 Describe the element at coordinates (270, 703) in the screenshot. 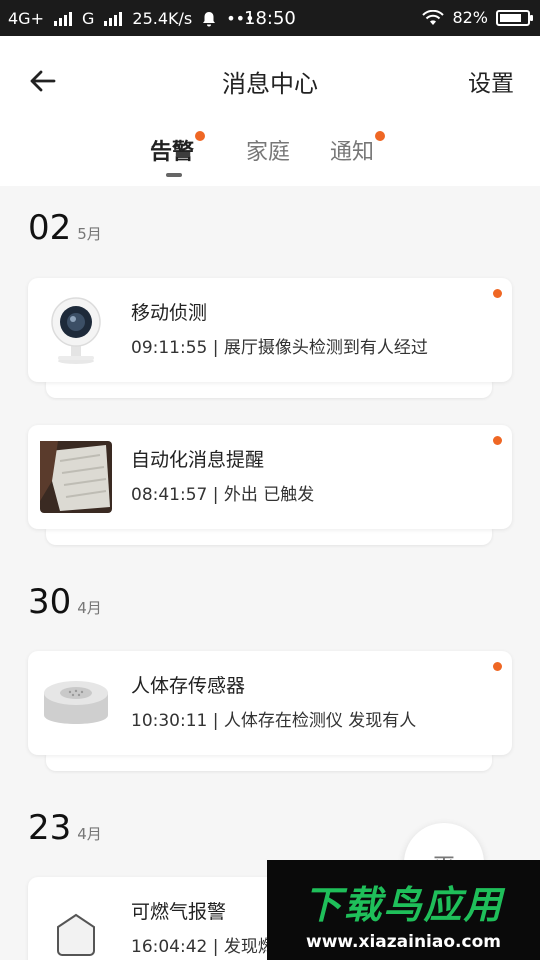

I see `message-card: 人体存传感器 10:30:11 | 人体存在检测仪 发现有人` at that location.